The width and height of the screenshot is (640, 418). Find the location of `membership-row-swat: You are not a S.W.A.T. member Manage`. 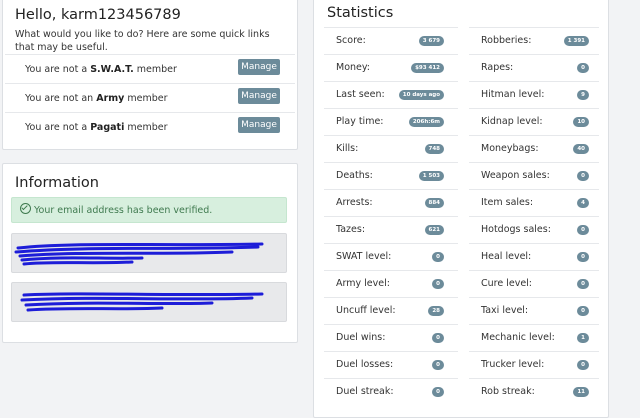

membership-row-swat: You are not a S.W.A.T. member Manage is located at coordinates (150, 68).